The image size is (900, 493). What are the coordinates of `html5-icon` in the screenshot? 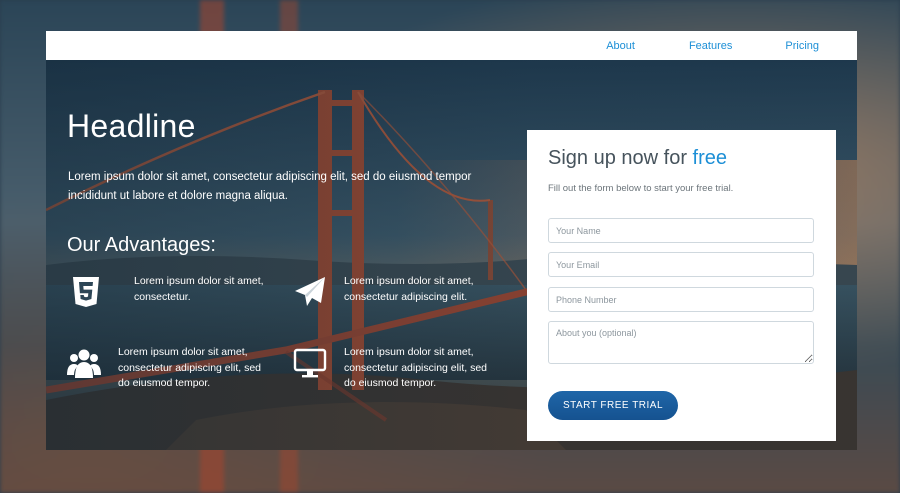 It's located at (86, 292).